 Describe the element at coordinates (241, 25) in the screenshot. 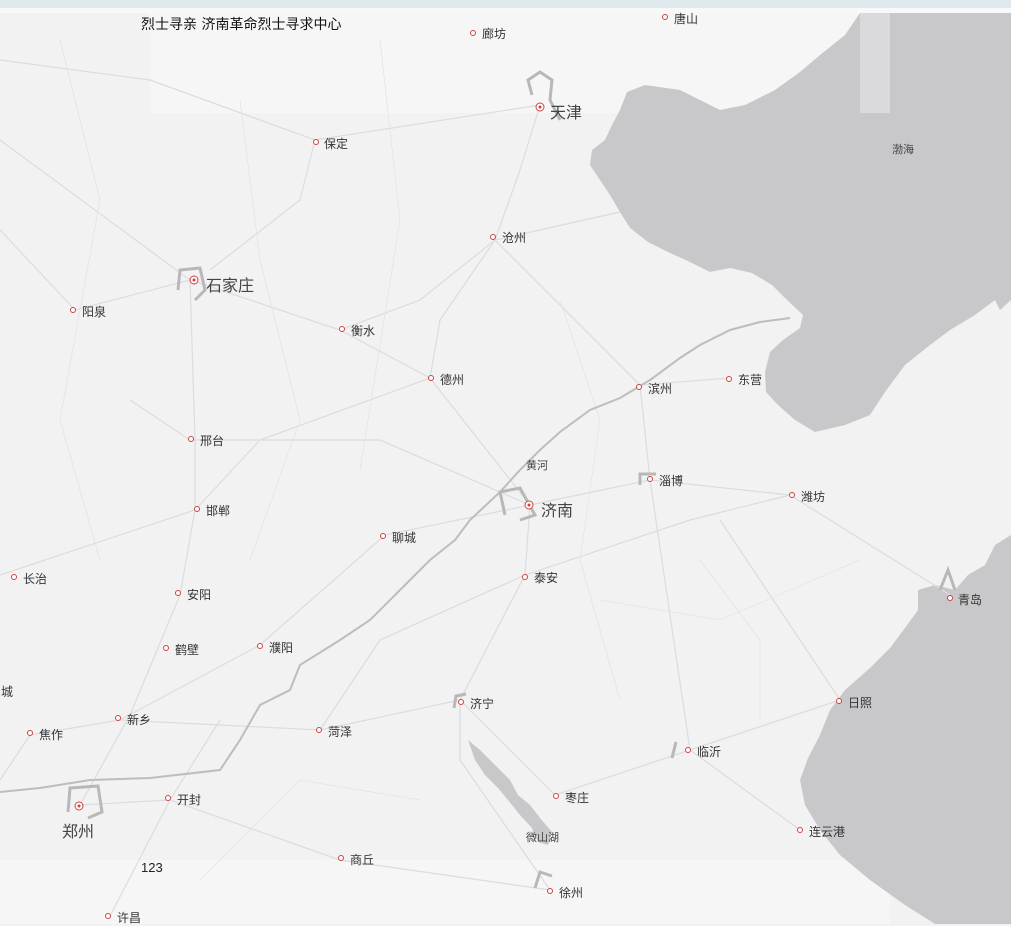

I see `page-title: 烈士寻亲 济南革命烈士寻求中心` at that location.